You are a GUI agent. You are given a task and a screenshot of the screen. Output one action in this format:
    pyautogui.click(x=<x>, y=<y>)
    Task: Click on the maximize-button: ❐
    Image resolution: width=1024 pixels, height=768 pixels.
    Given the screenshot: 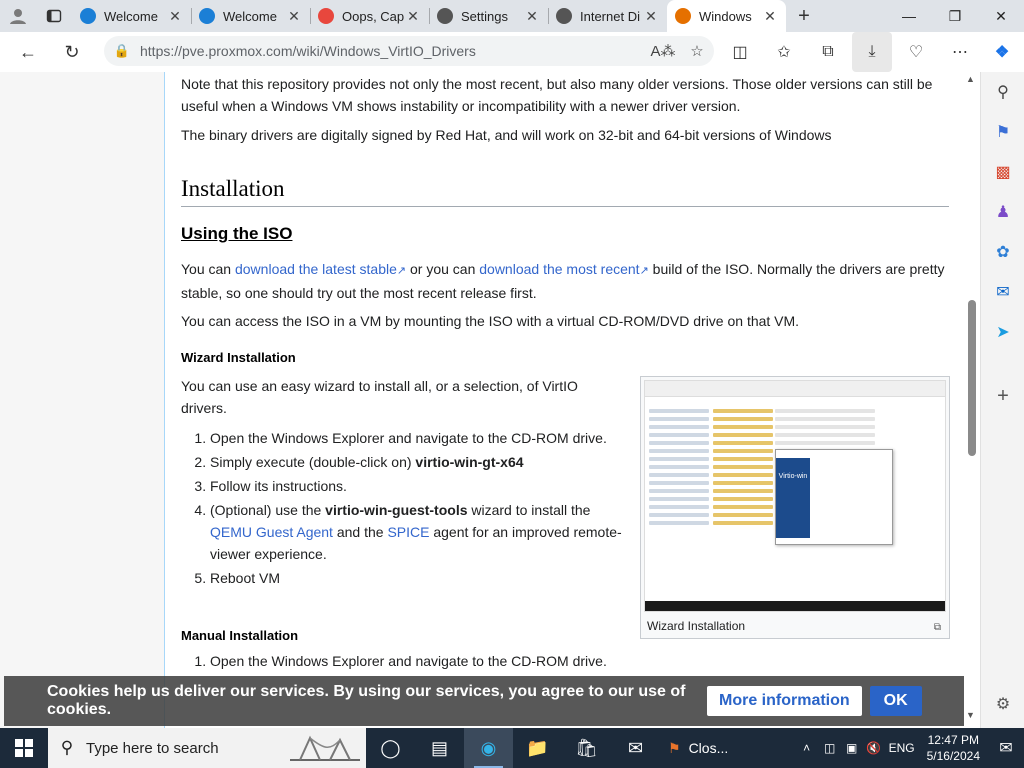 What is the action you would take?
    pyautogui.click(x=955, y=16)
    